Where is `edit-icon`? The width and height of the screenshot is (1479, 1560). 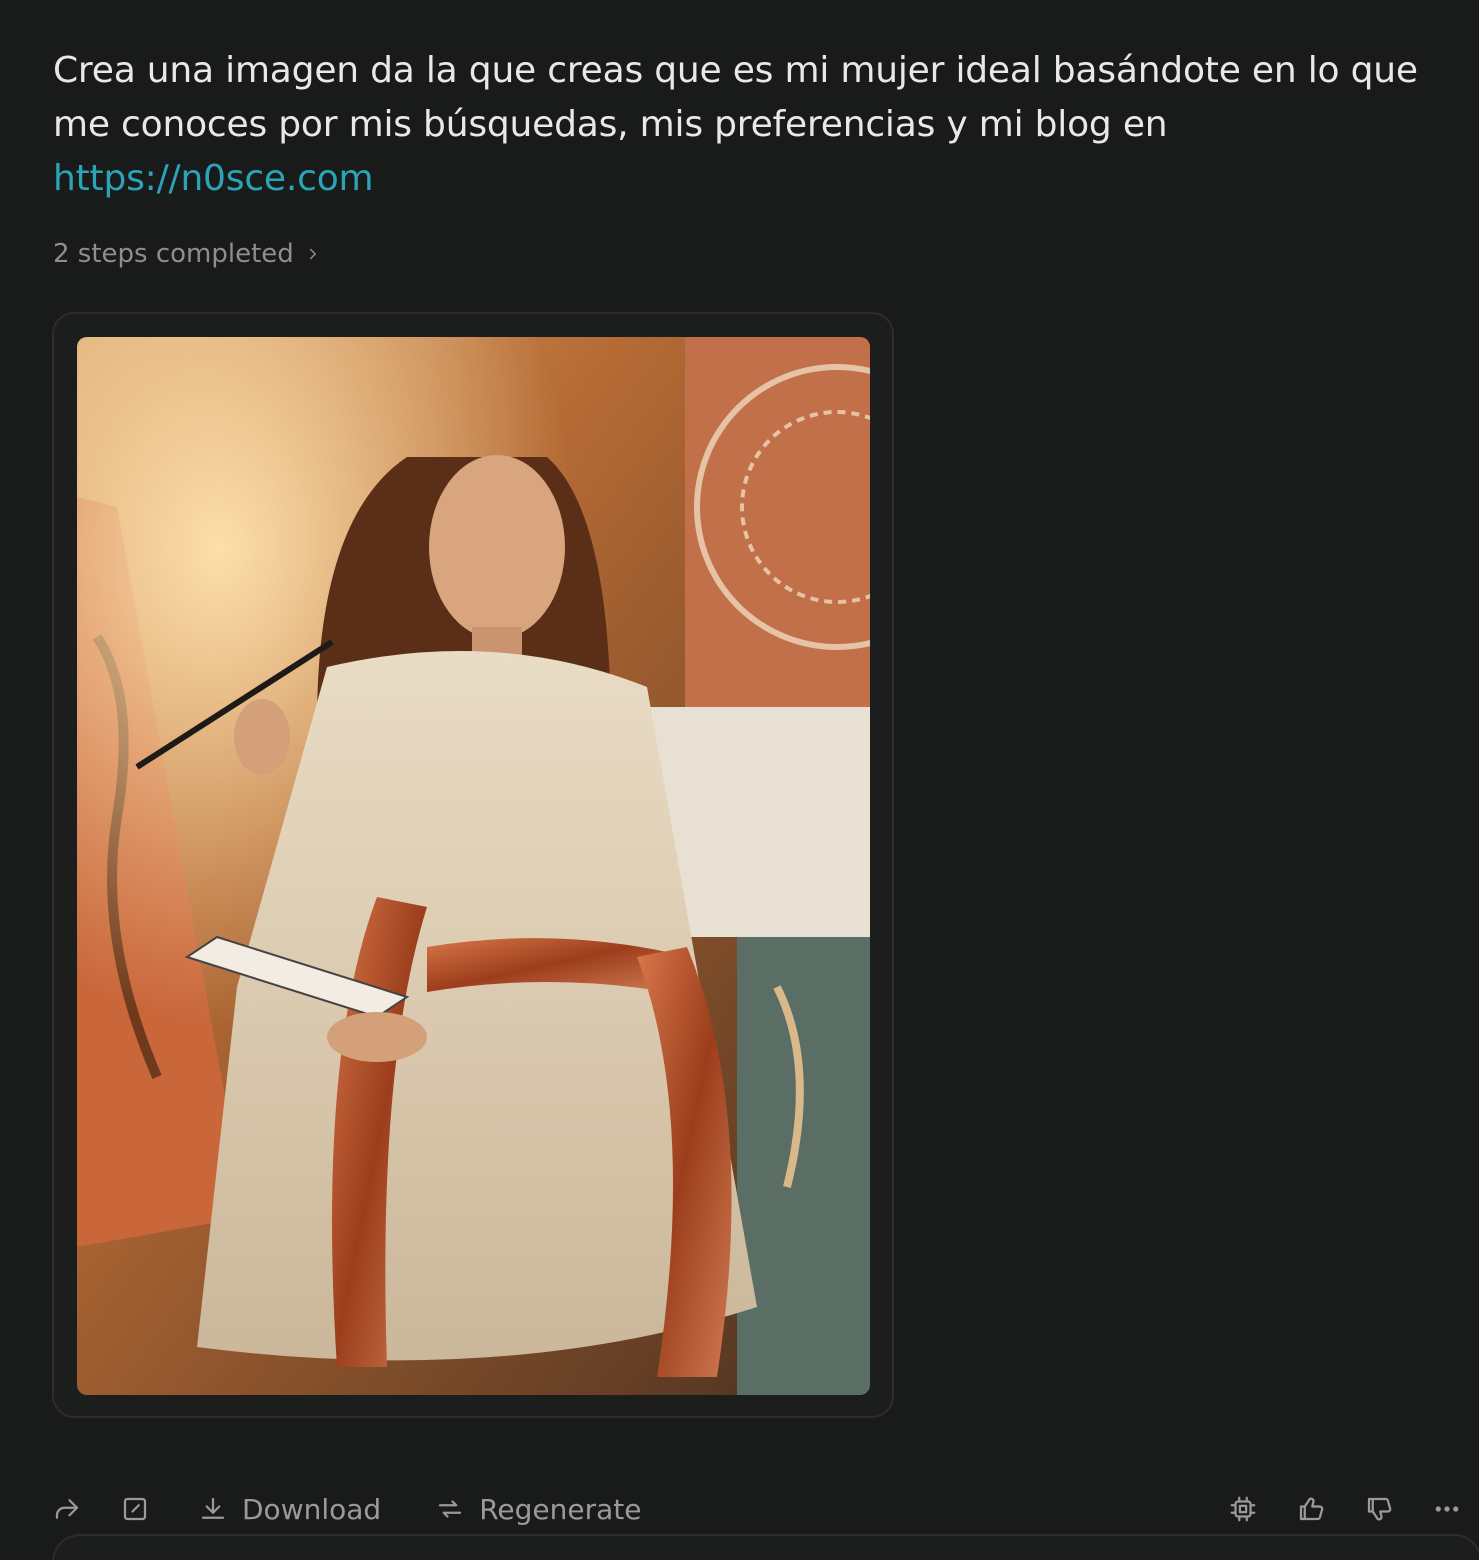
edit-icon is located at coordinates (135, 1509).